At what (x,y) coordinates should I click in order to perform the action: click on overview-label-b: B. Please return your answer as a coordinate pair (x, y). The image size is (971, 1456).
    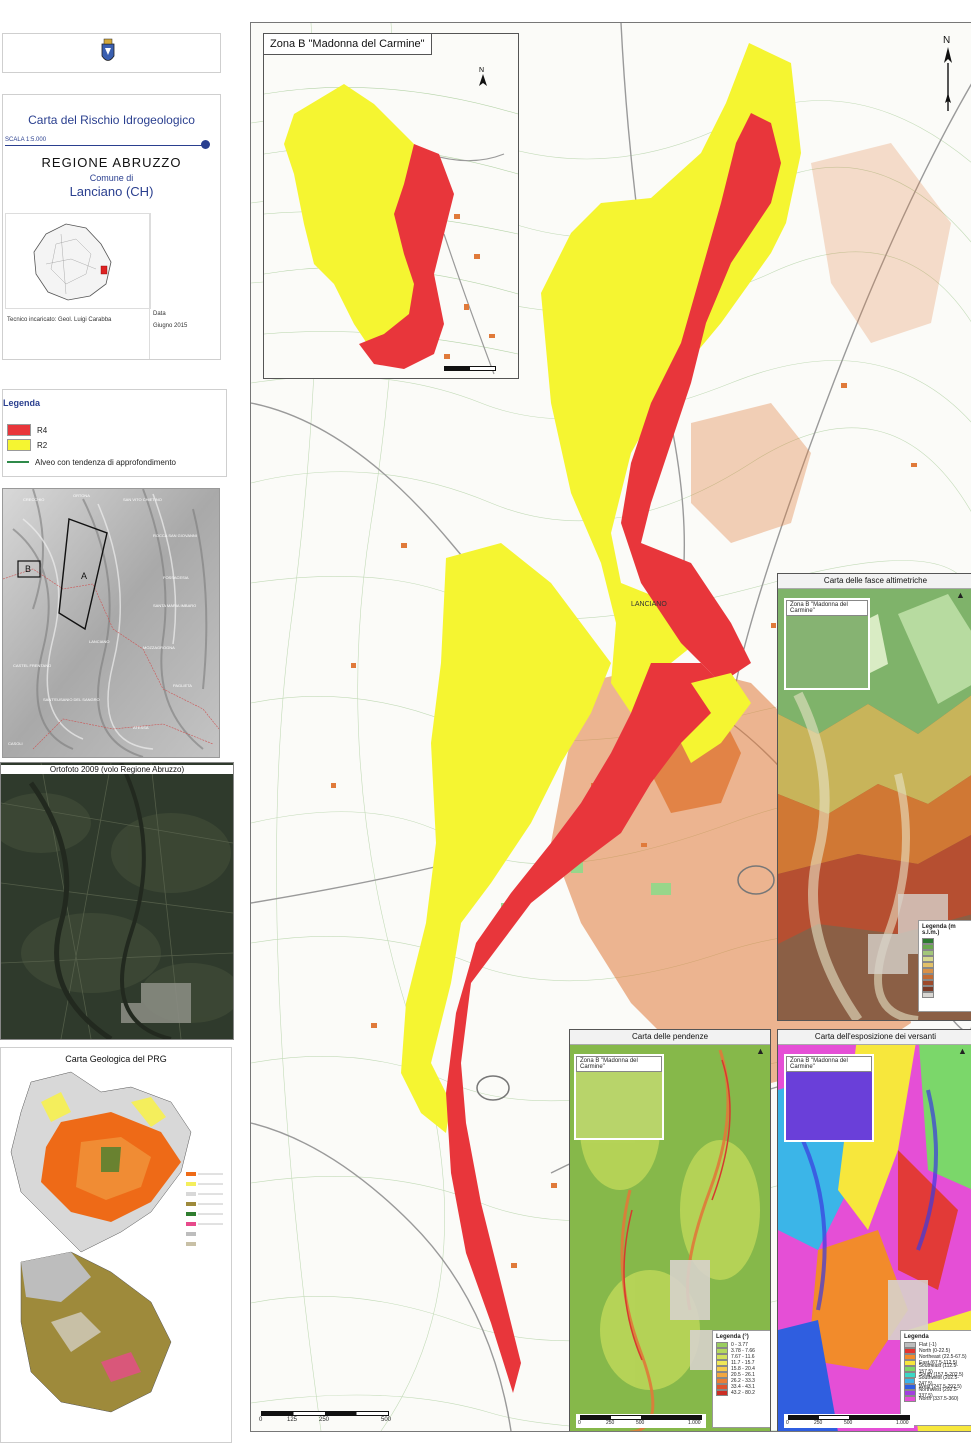
    Looking at the image, I should click on (28, 569).